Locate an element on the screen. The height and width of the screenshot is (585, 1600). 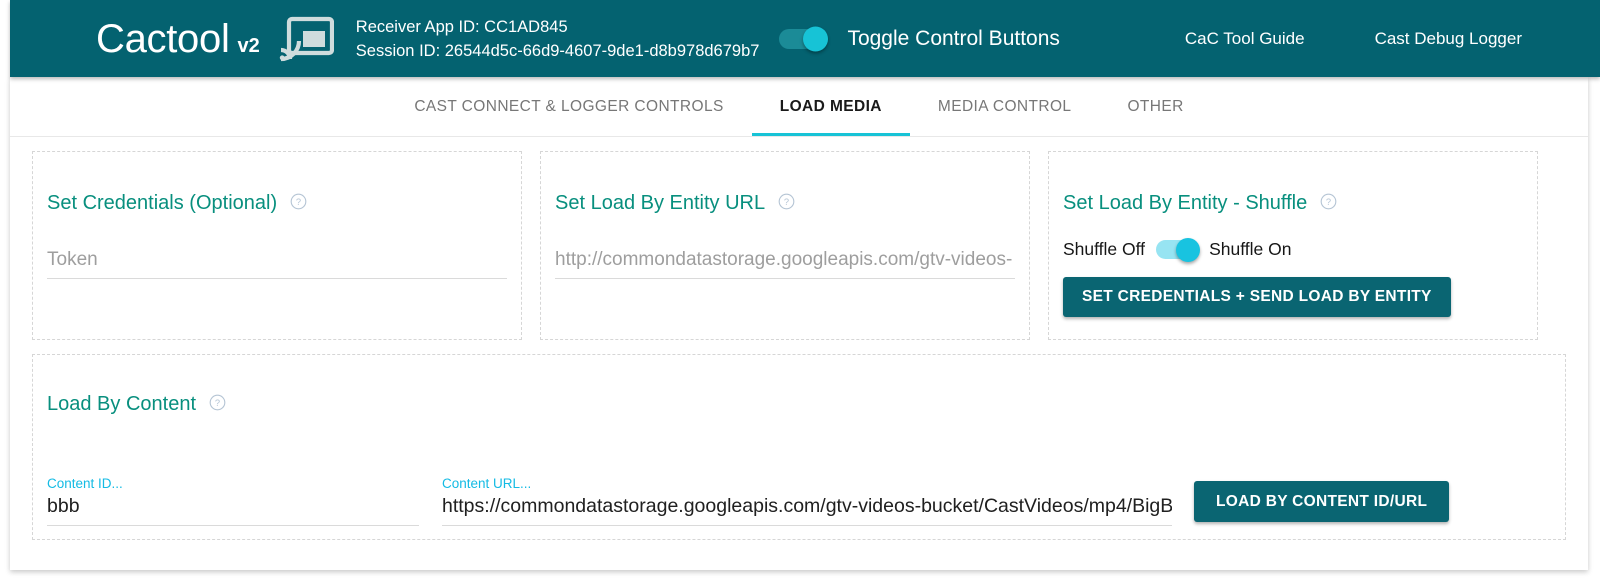
card-set-credentials: Set Credentials (Optional) ? Token is located at coordinates (277, 245).